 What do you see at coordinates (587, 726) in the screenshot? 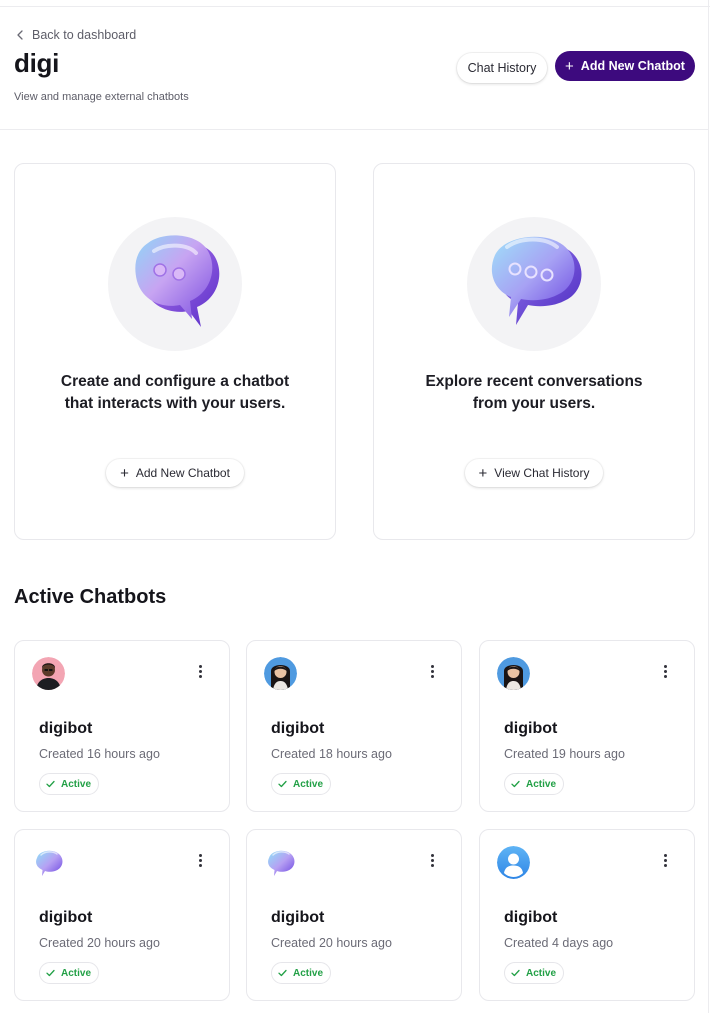
I see `chatbot-card: digibot Created 19 hours ago Active` at bounding box center [587, 726].